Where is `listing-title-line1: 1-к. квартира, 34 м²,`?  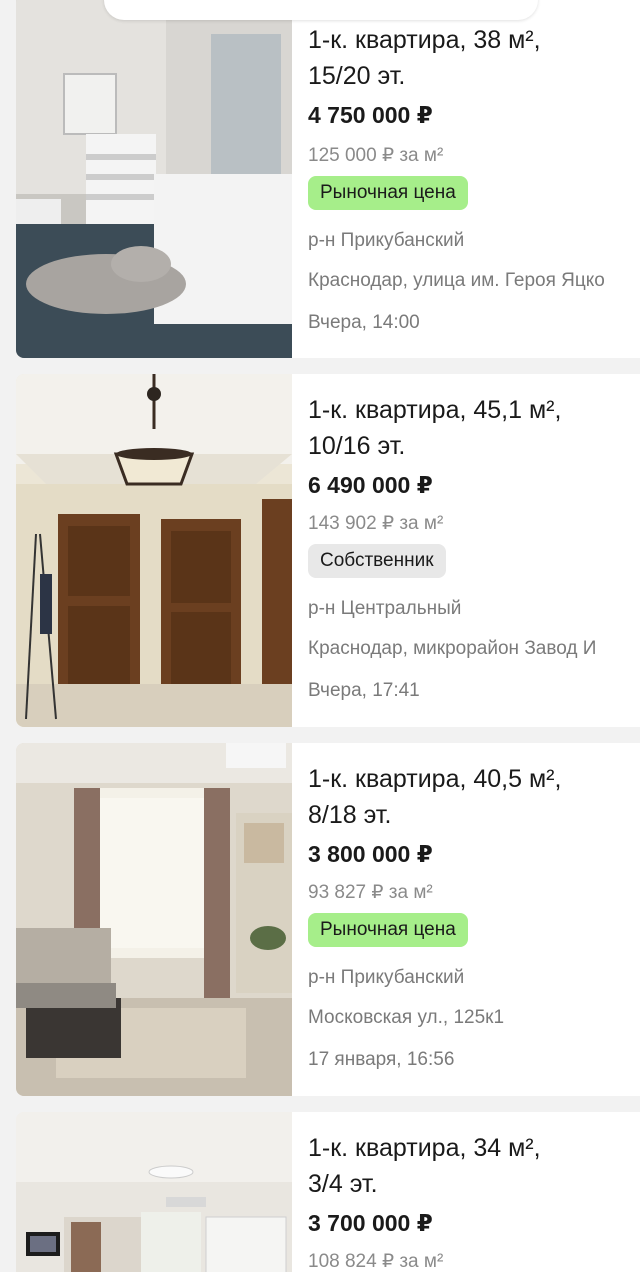 listing-title-line1: 1-к. квартира, 34 м², is located at coordinates (424, 1148).